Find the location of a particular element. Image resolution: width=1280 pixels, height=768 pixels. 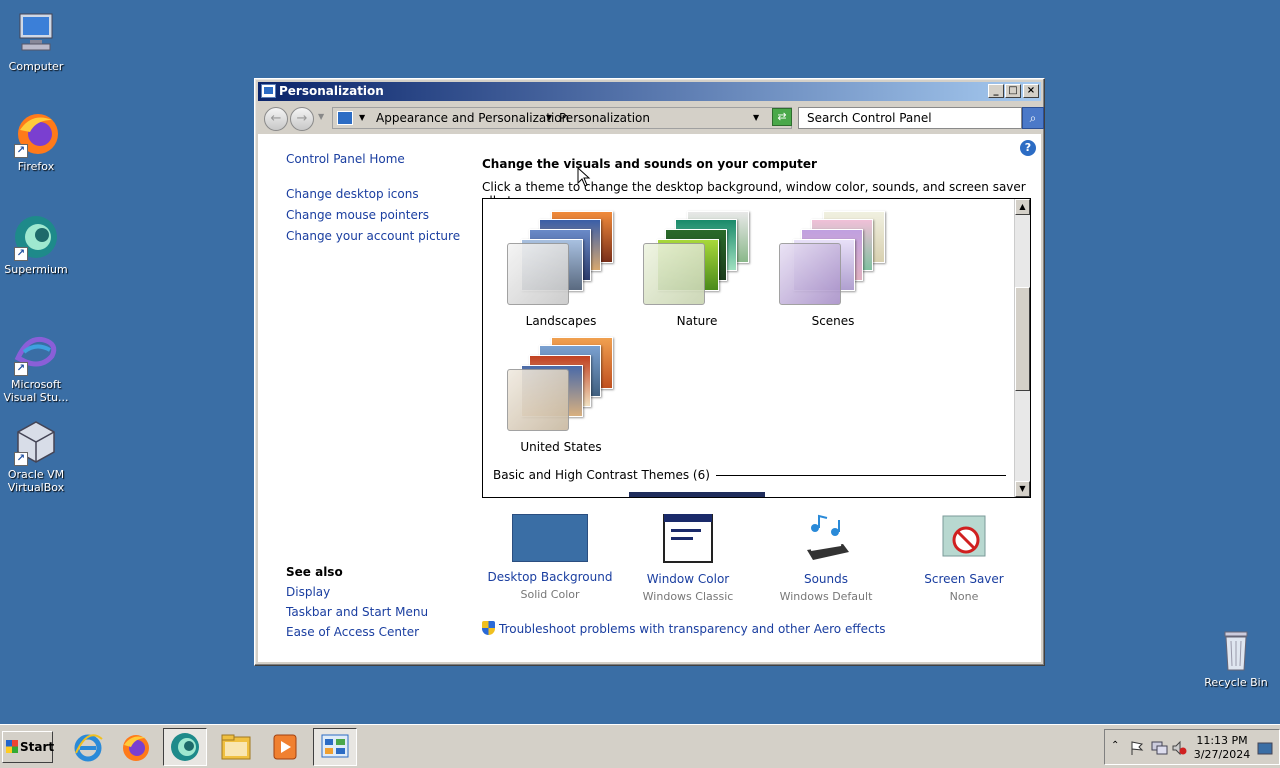

desktop-icon-label: Recycle Bin is located at coordinates (1236, 682).